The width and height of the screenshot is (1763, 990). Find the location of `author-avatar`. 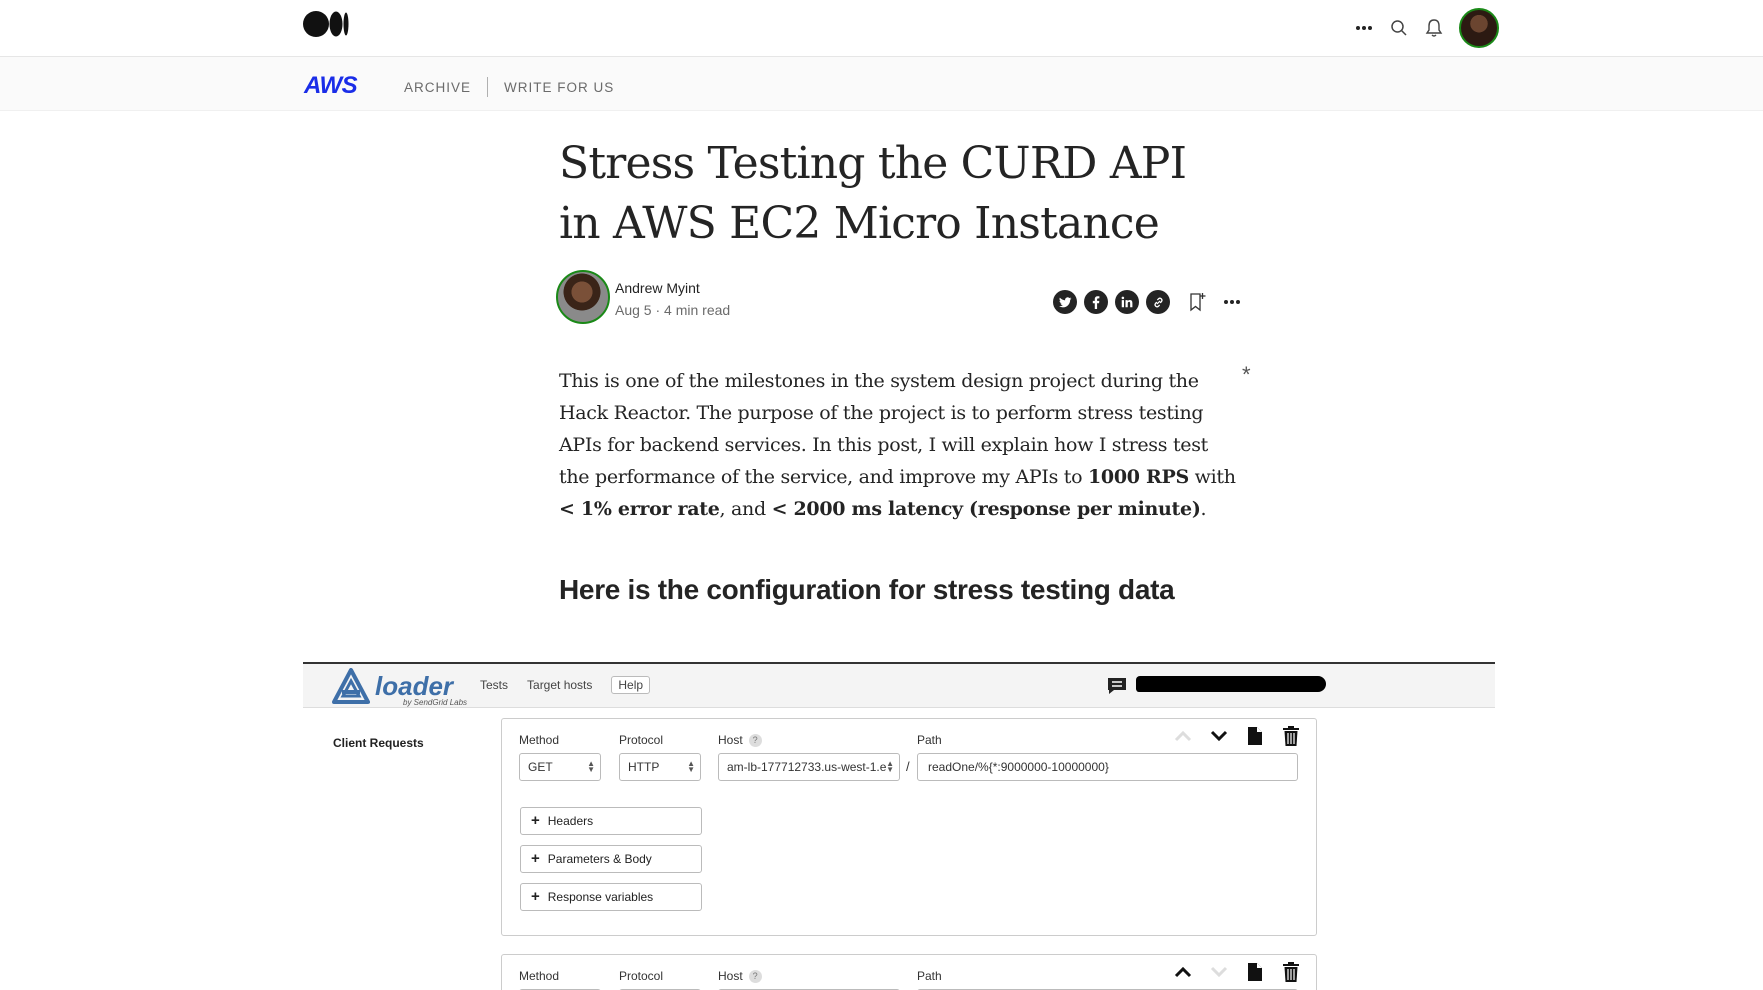

author-avatar is located at coordinates (583, 297).